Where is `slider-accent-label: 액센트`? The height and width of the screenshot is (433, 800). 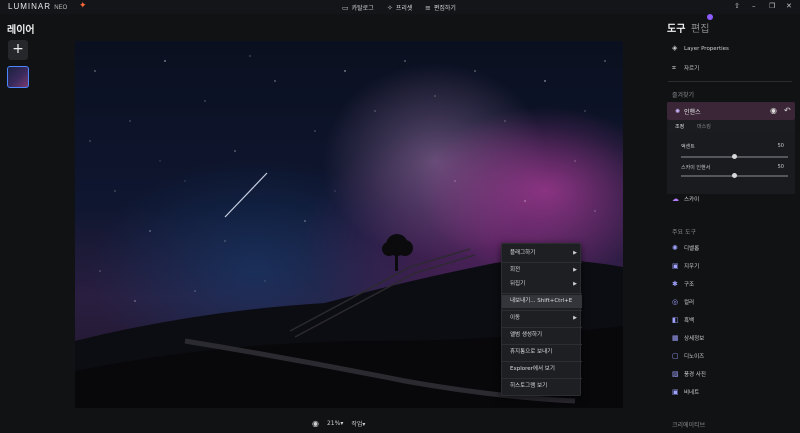
slider-accent-label: 액센트 is located at coordinates (688, 147).